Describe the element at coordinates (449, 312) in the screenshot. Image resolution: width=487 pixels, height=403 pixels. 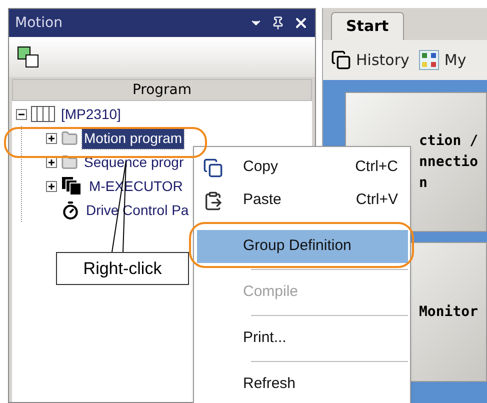
I see `tile-label: Monitor` at that location.